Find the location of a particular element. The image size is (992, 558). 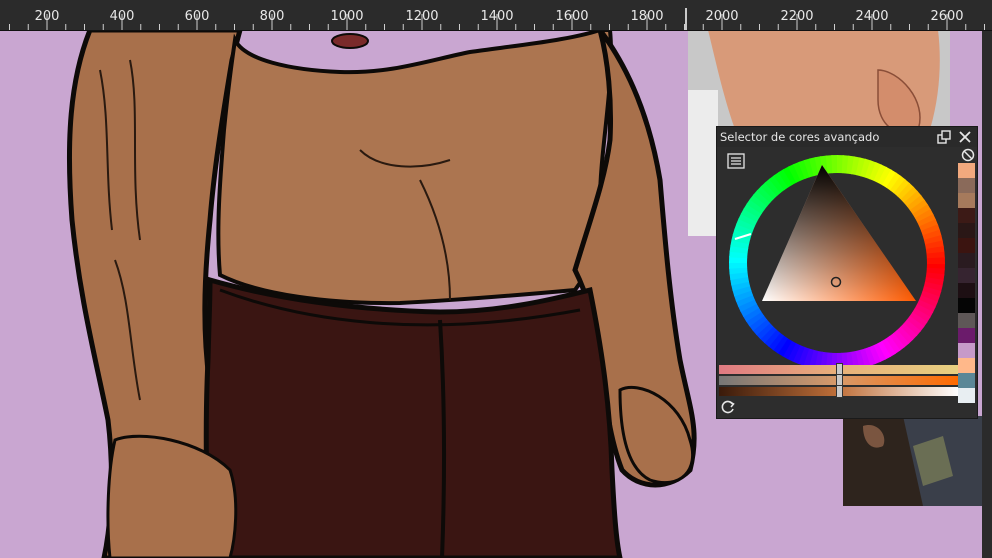

hue-slider is located at coordinates (838, 369).